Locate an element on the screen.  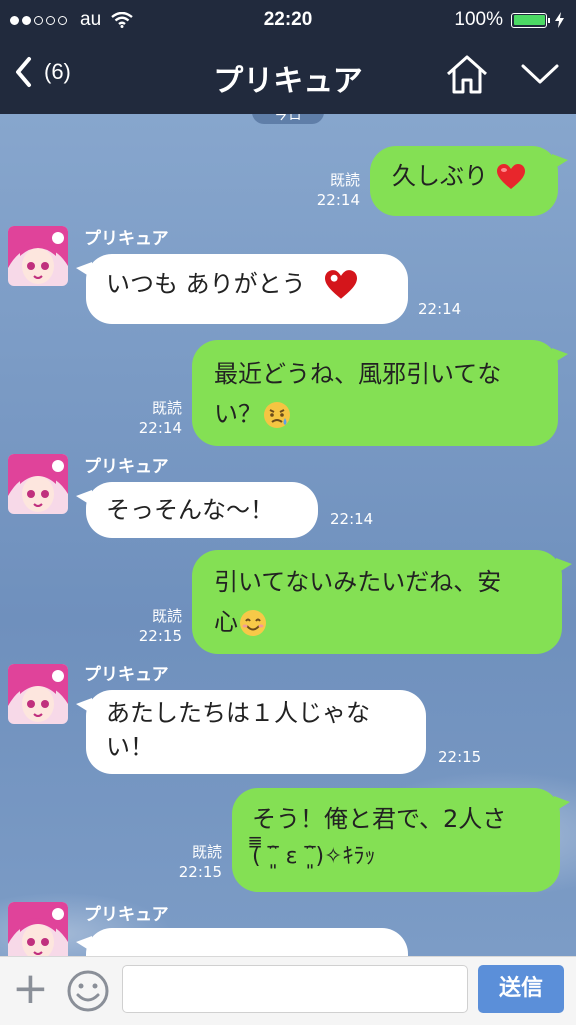
message-bubble: 最近どうね、風邪引いてな い？ is located at coordinates (380, 393).